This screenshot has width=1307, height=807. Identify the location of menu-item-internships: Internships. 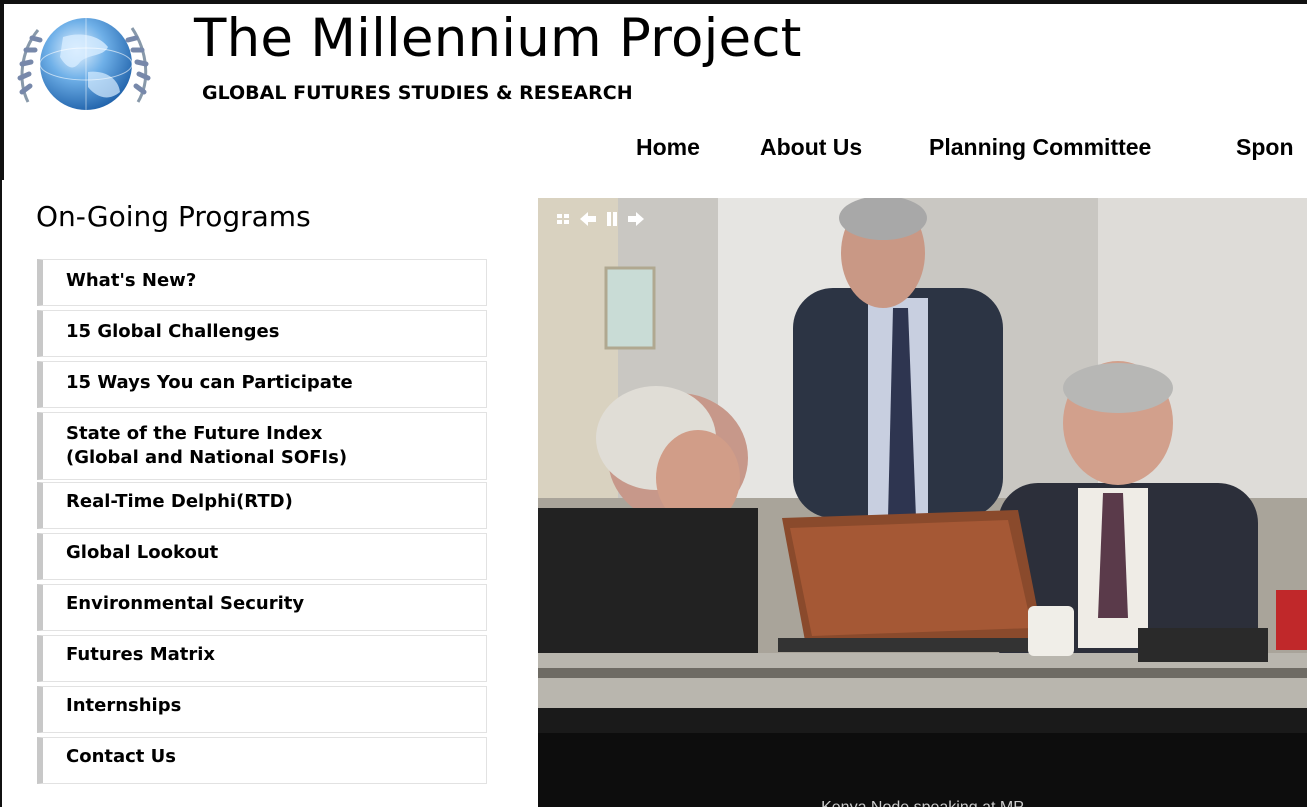
(262, 709).